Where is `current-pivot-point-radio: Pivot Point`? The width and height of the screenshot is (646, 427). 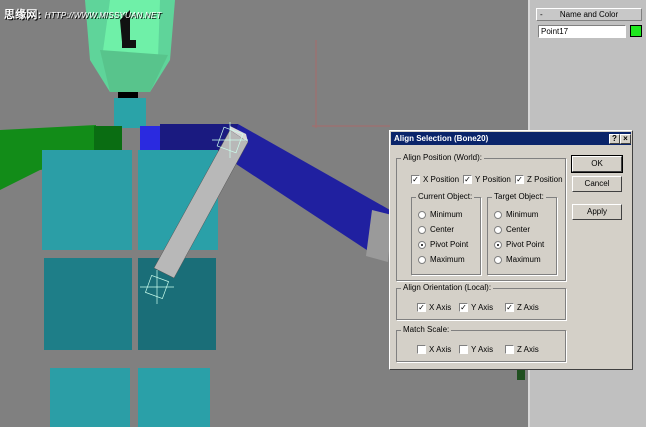
current-pivot-point-radio: Pivot Point is located at coordinates (443, 244).